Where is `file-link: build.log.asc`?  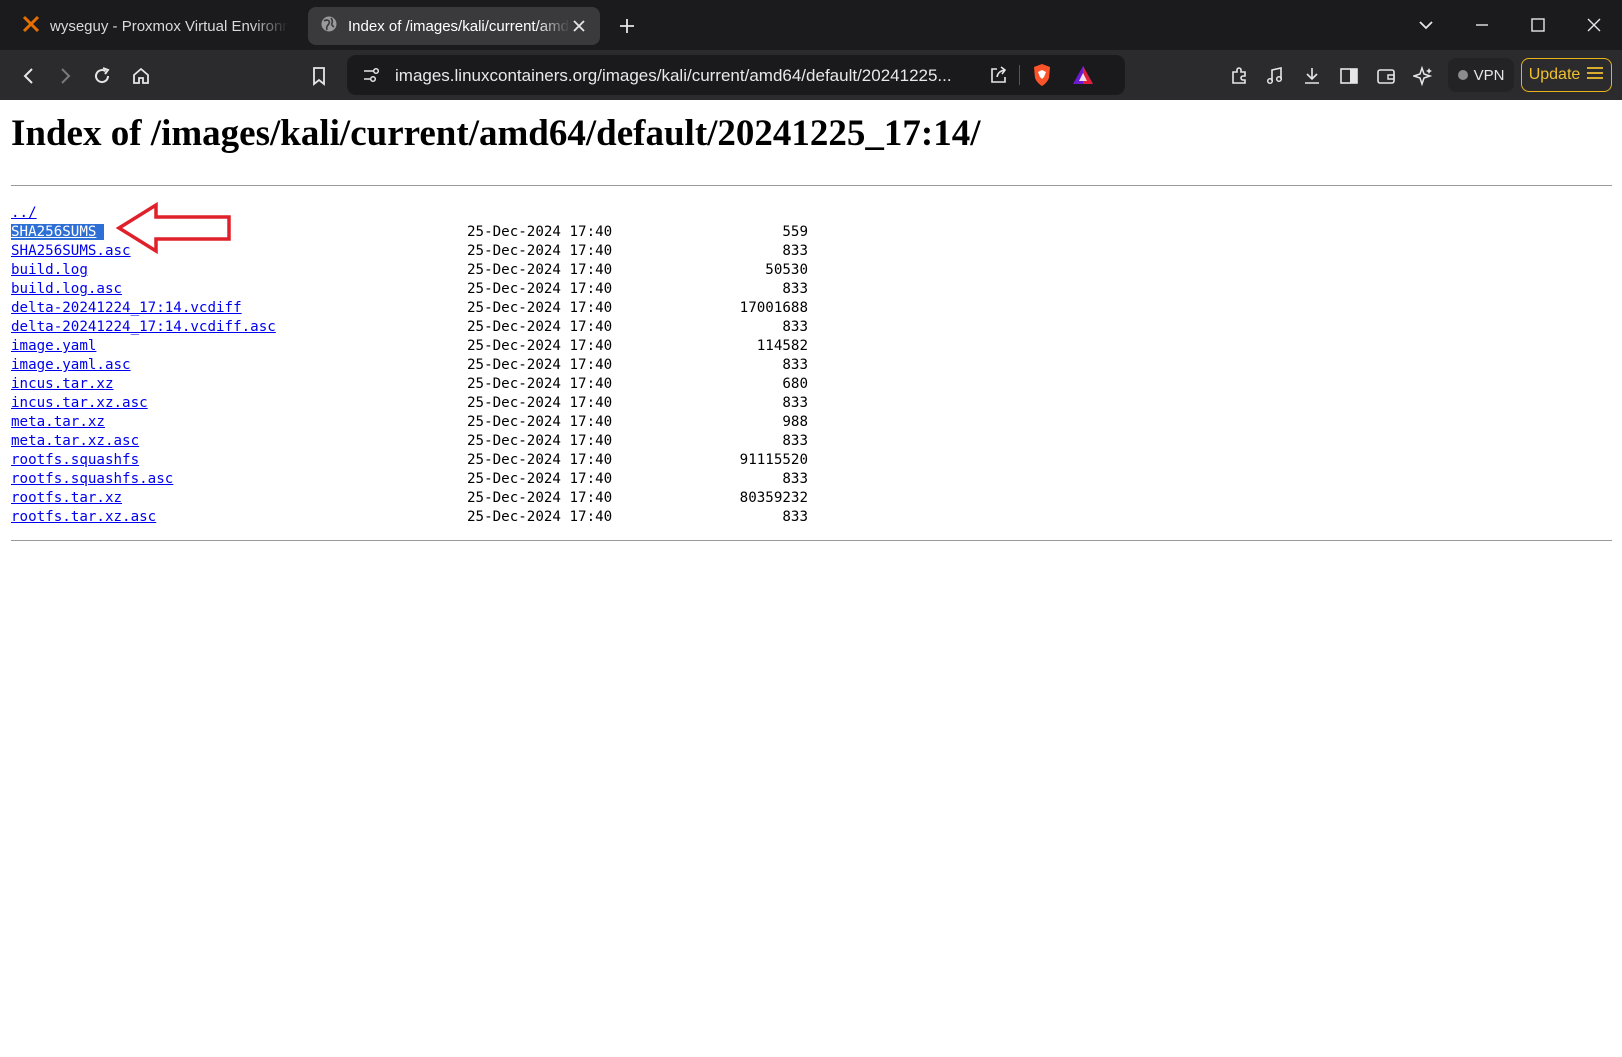 file-link: build.log.asc is located at coordinates (66, 289).